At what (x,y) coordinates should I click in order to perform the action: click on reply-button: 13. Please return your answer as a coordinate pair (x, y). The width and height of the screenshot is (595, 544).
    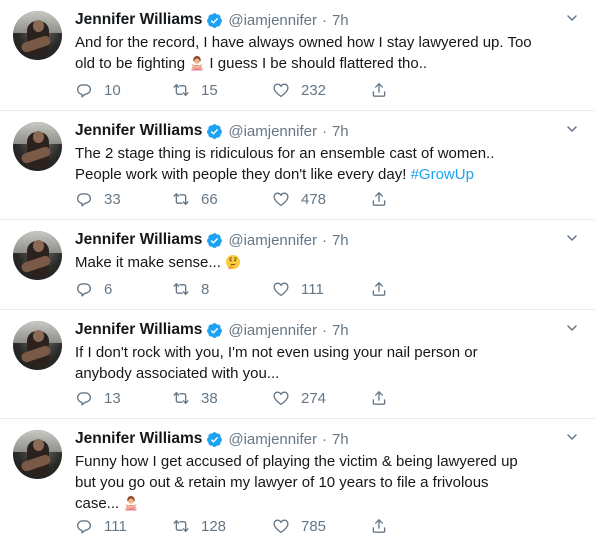
    Looking at the image, I should click on (98, 398).